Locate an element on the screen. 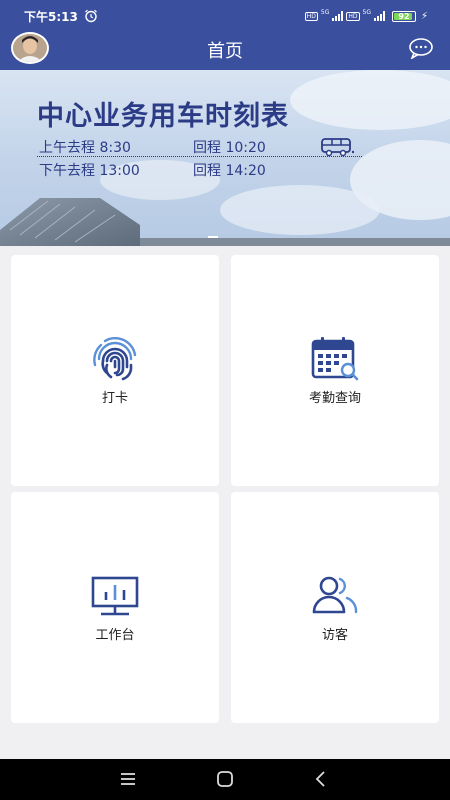  schedule-divider is located at coordinates (199, 156).